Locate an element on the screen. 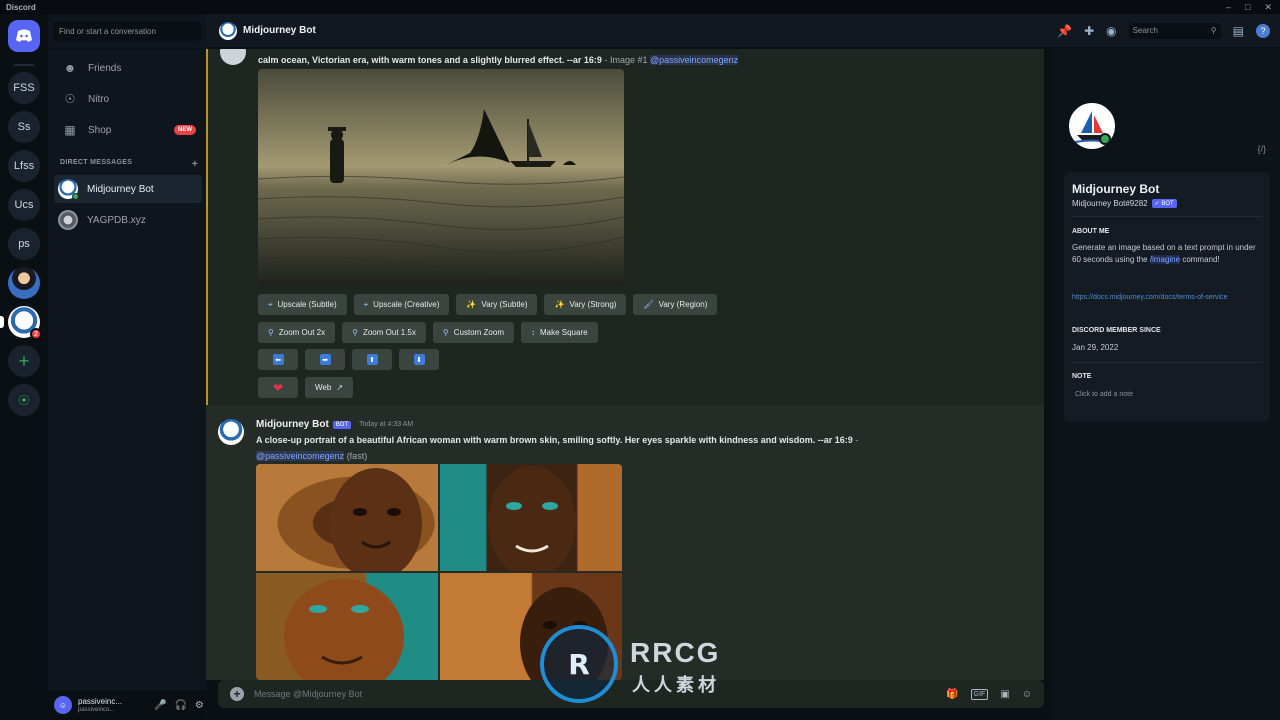 This screenshot has height=720, width=1280. inbox-icon: ▤ is located at coordinates (1238, 31).